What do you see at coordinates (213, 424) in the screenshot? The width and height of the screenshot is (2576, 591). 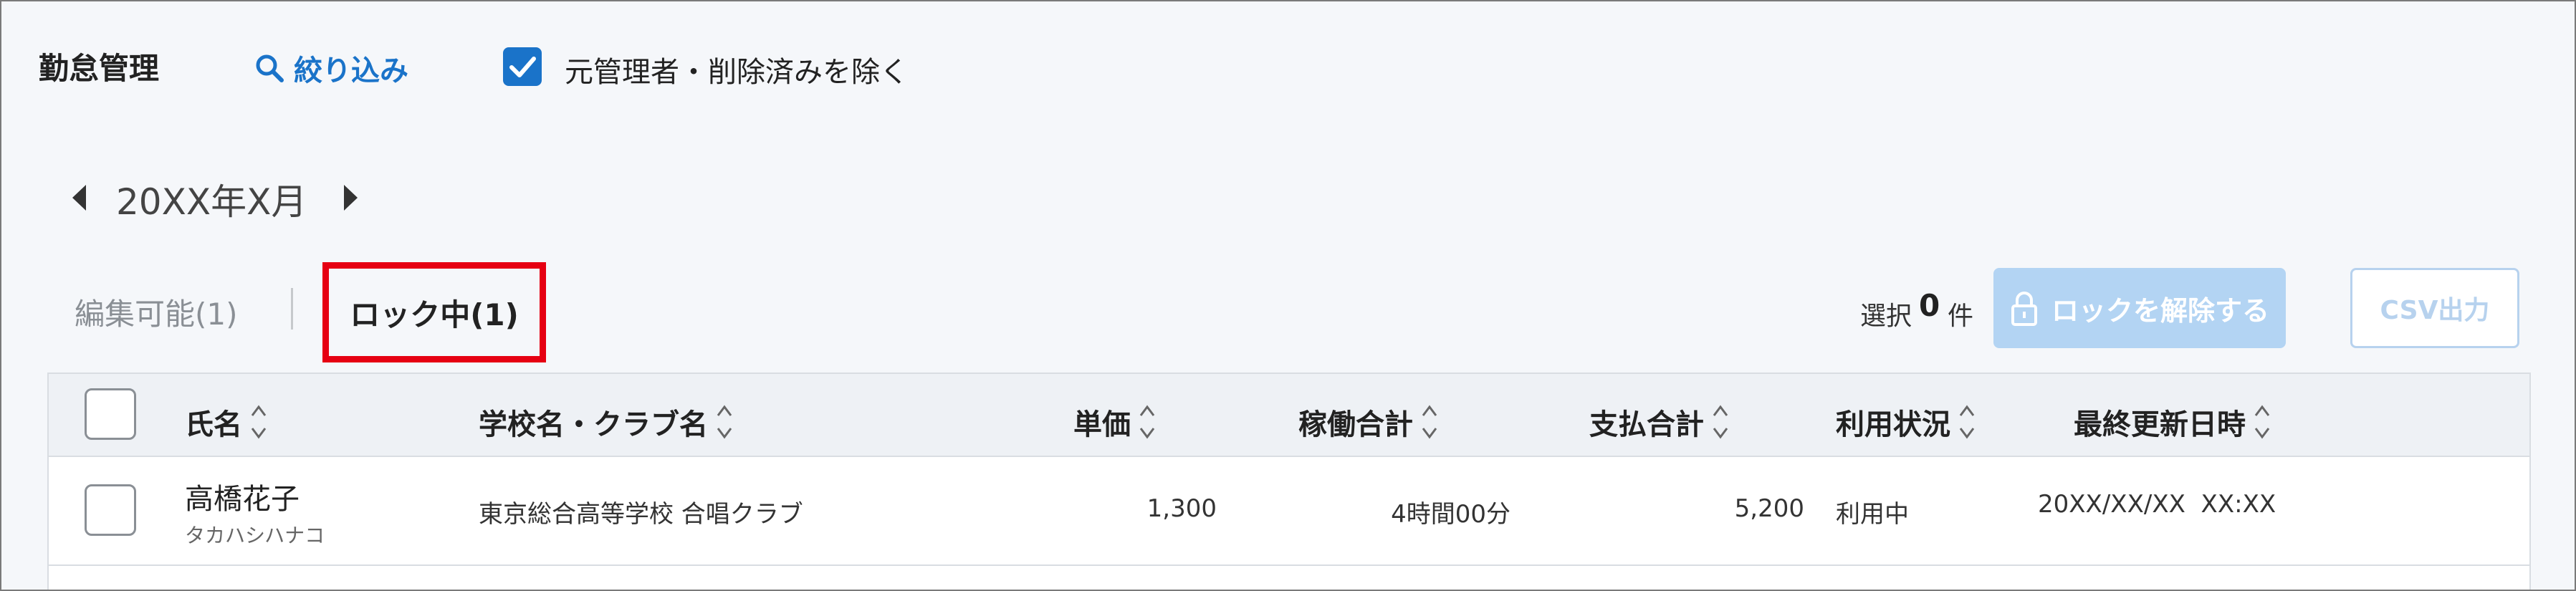 I see `col-name-label: 氏名` at bounding box center [213, 424].